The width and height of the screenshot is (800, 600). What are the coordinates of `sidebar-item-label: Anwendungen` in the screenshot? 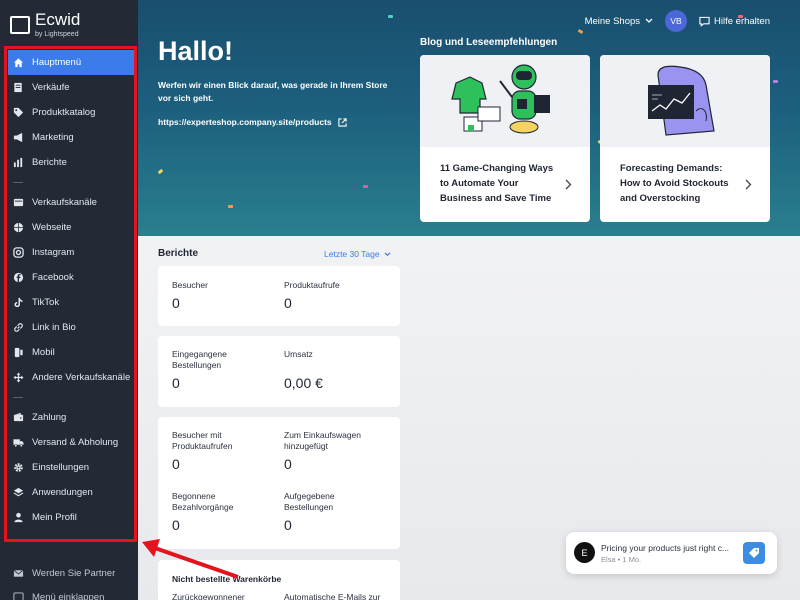 It's located at (62, 492).